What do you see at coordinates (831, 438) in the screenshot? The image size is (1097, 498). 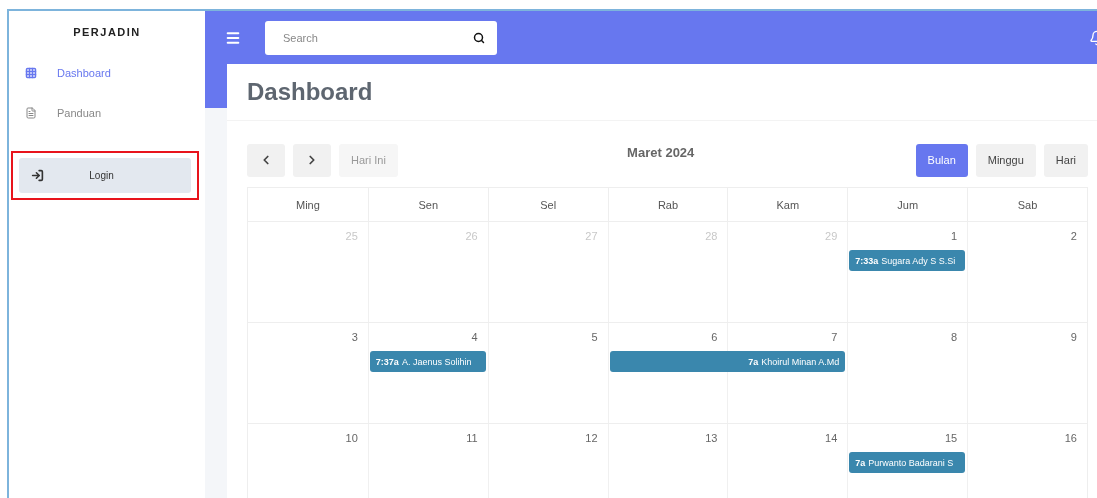 I see `date-number: 14` at bounding box center [831, 438].